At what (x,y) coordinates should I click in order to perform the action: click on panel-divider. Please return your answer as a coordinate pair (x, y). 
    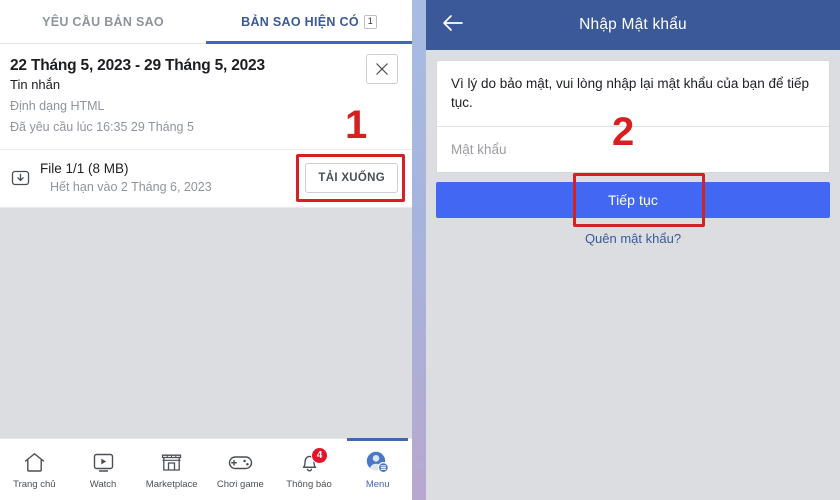
    Looking at the image, I should click on (419, 250).